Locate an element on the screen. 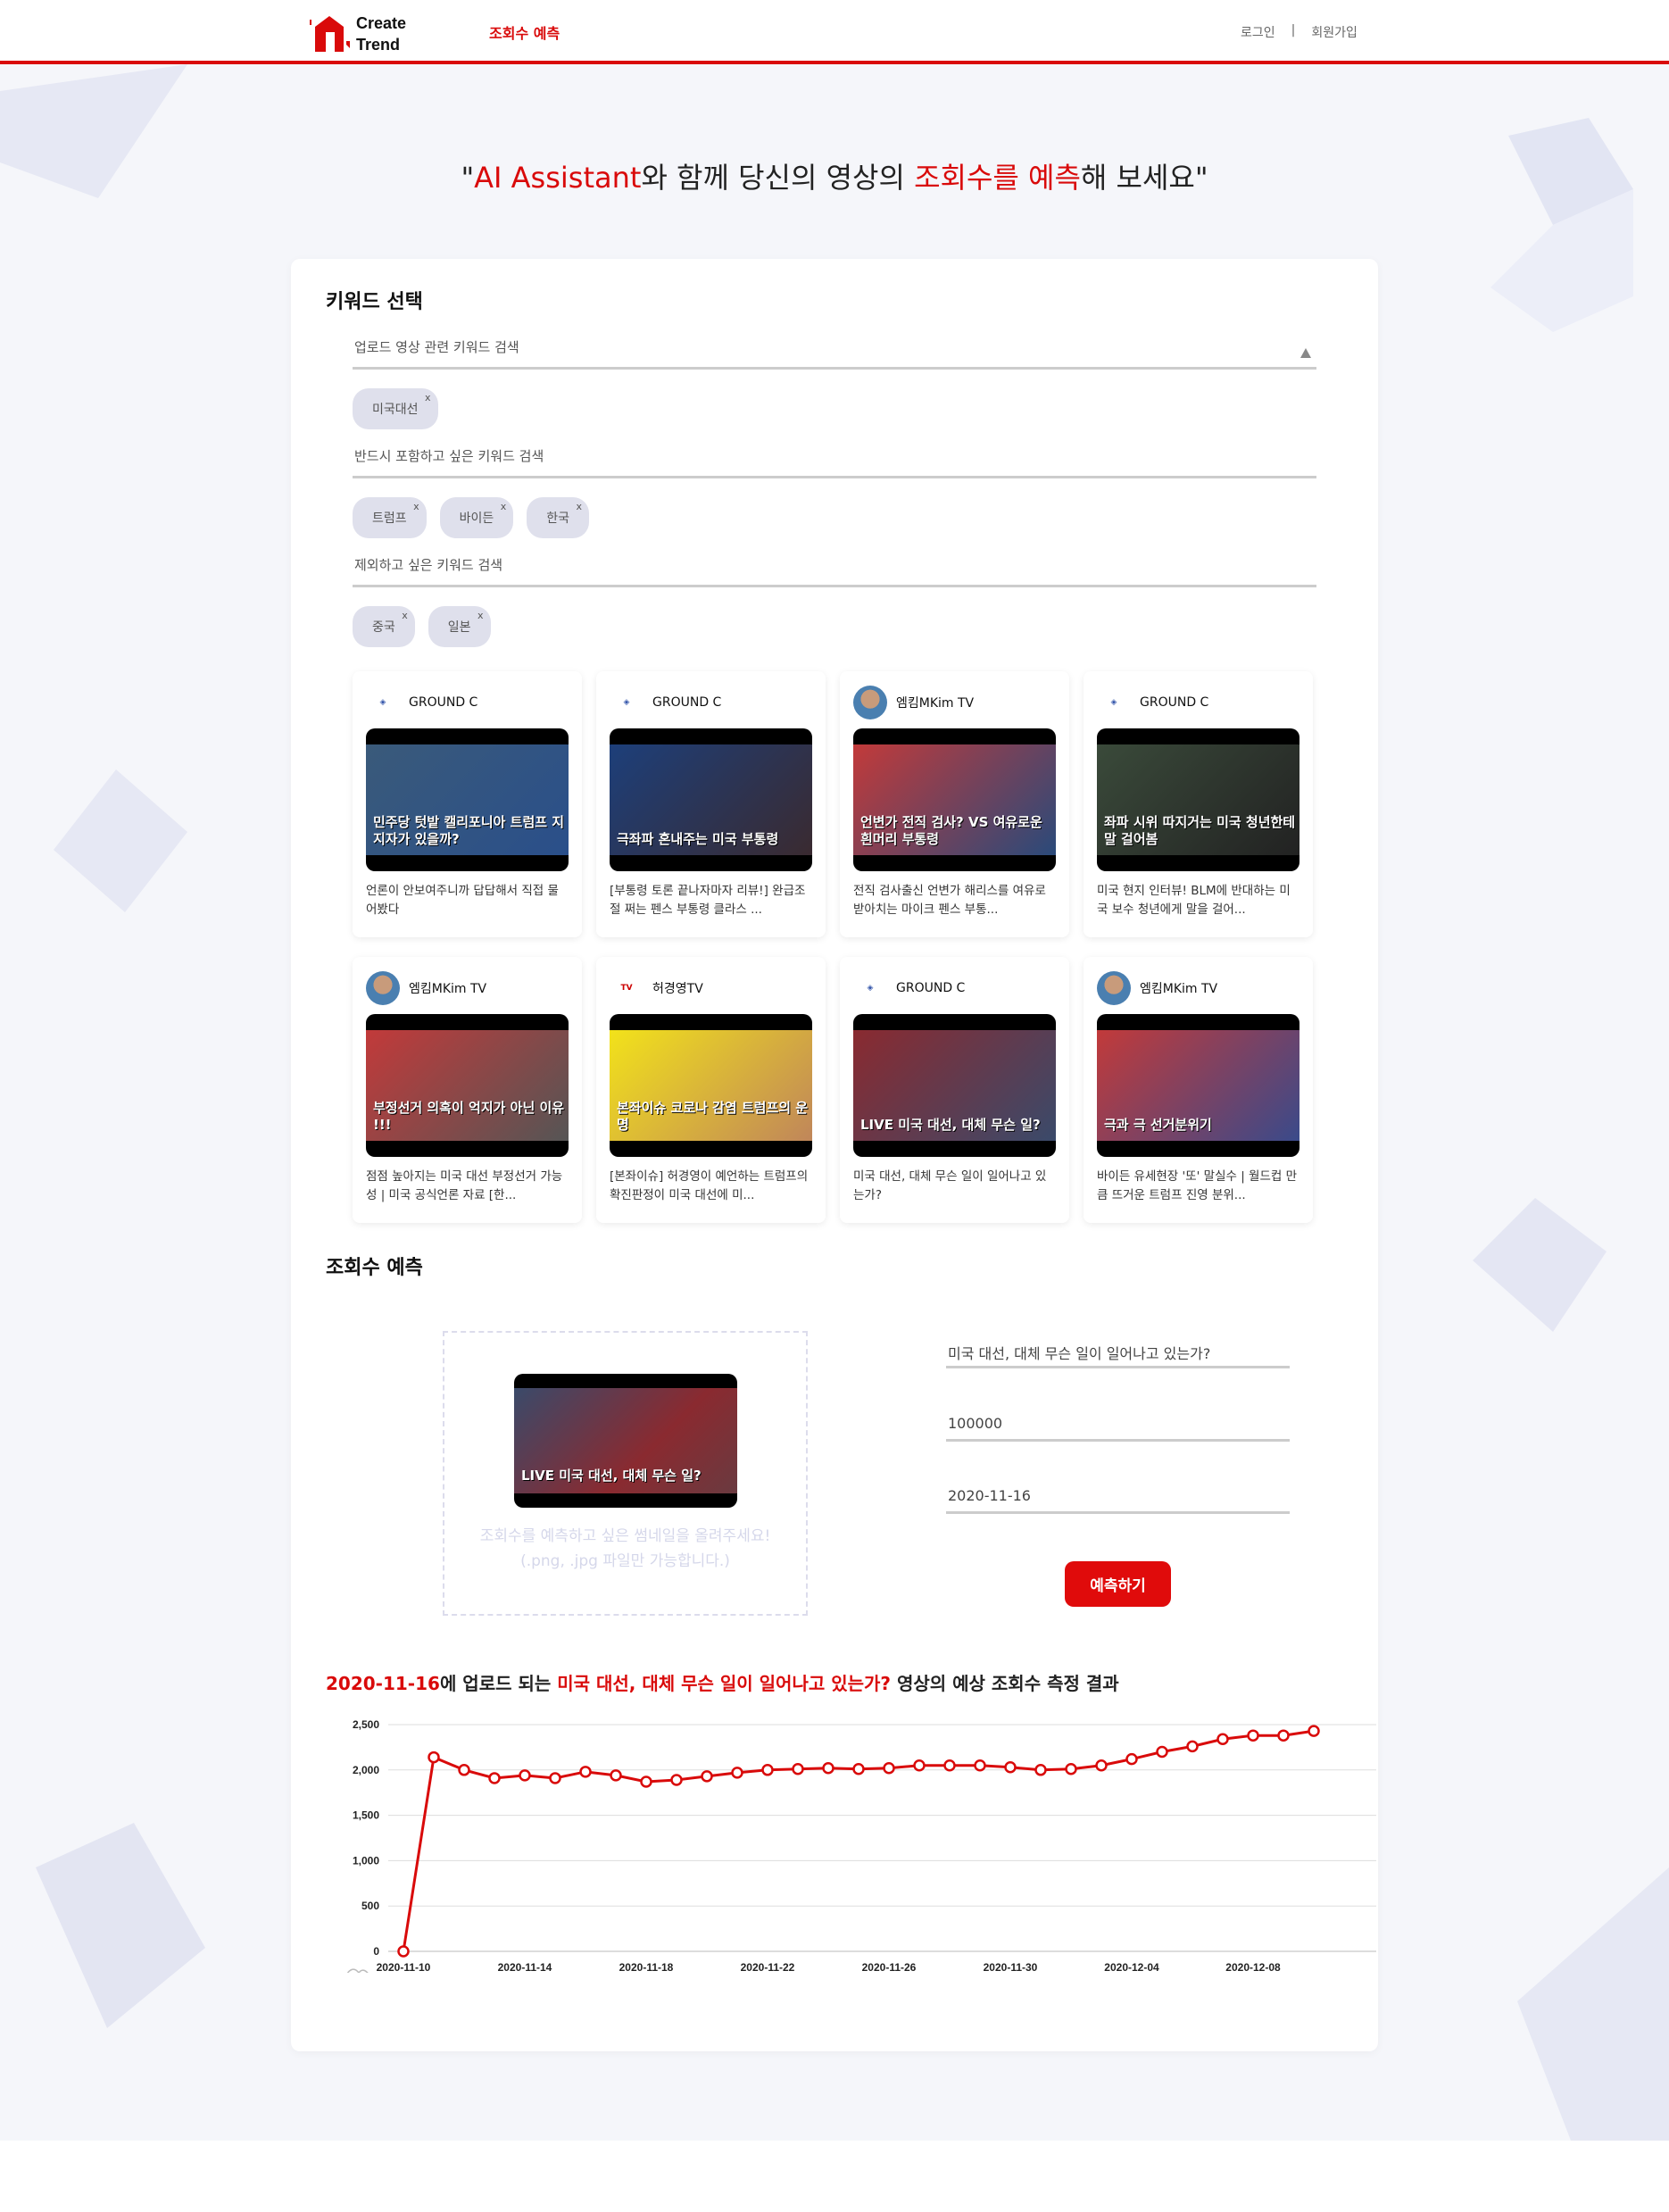  video-thumbnail: LIVE 미국 대선, 대체 무슨 일? is located at coordinates (954, 1085).